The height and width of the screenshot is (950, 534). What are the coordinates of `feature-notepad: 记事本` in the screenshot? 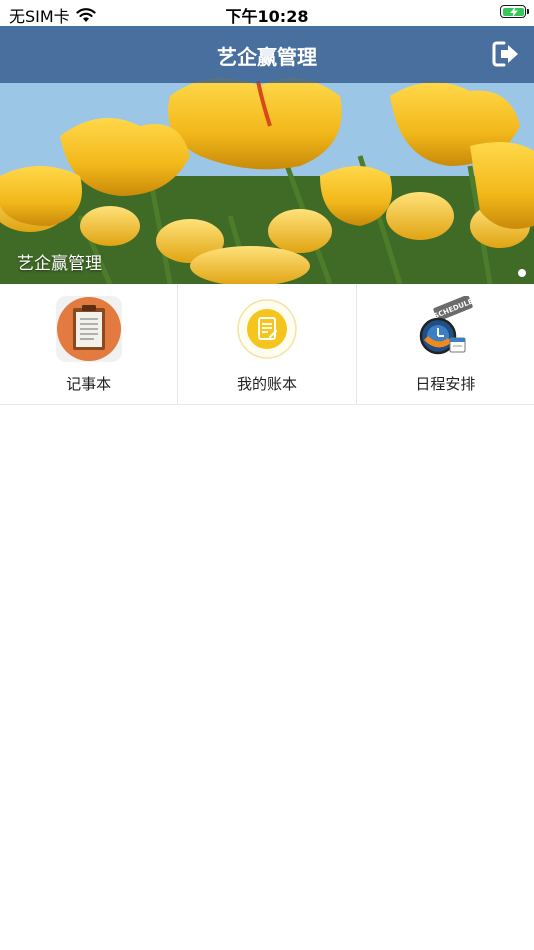 It's located at (89, 344).